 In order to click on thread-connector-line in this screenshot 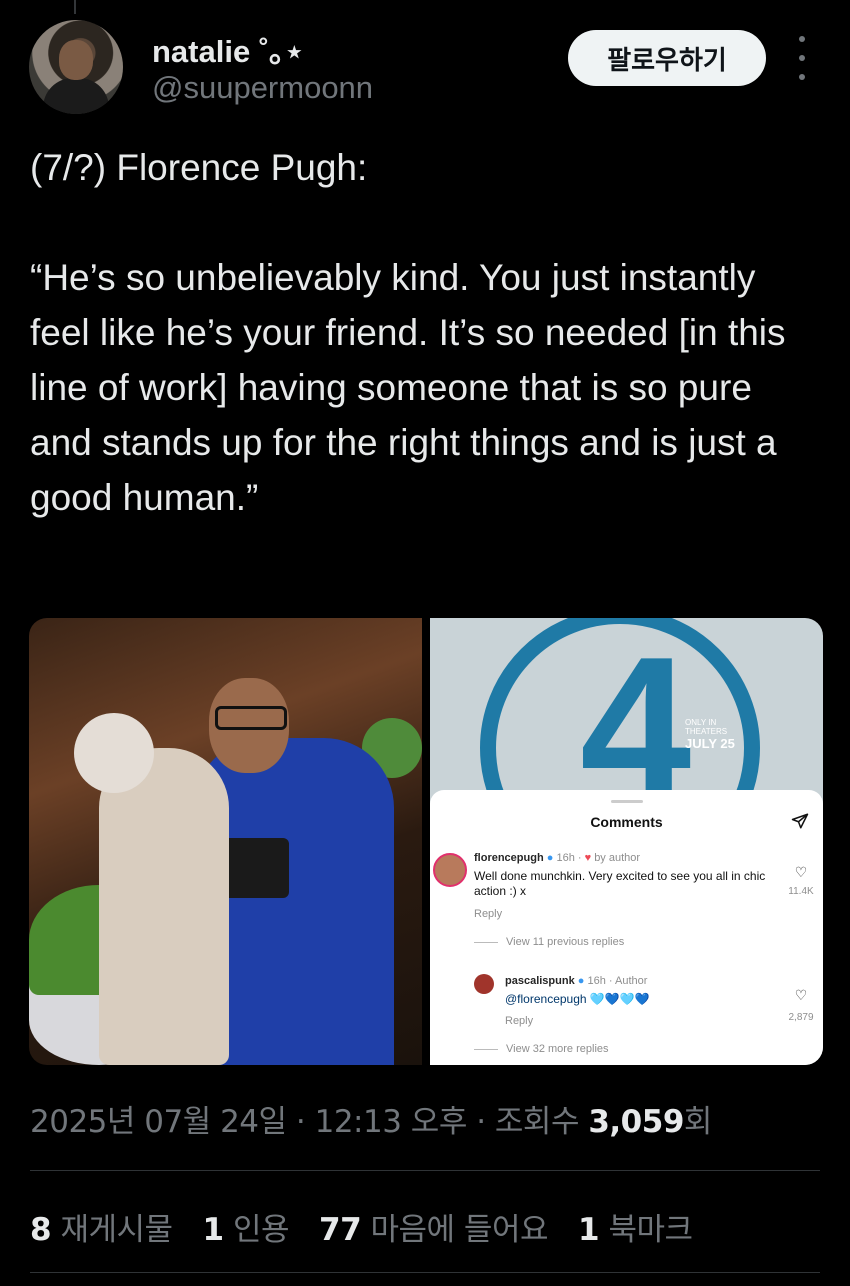, I will do `click(75, 7)`.